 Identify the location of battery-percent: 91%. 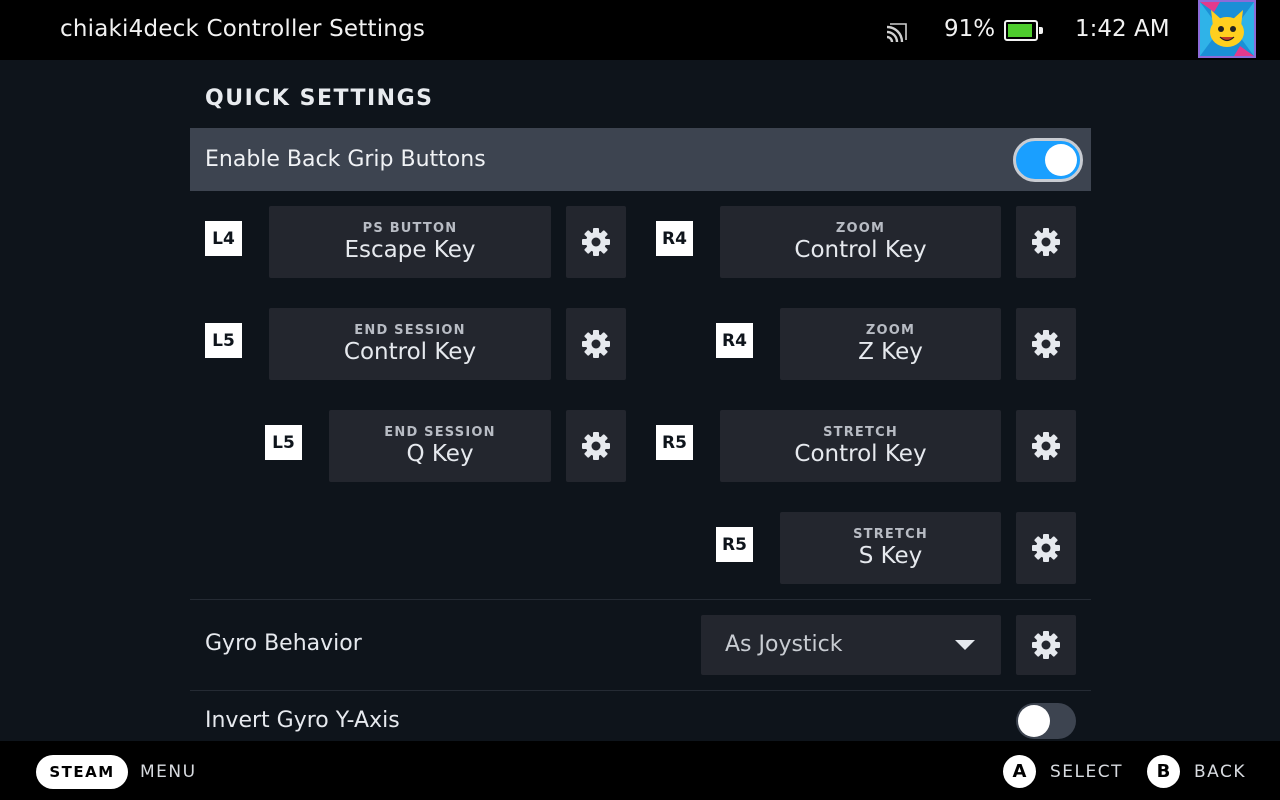
(970, 29).